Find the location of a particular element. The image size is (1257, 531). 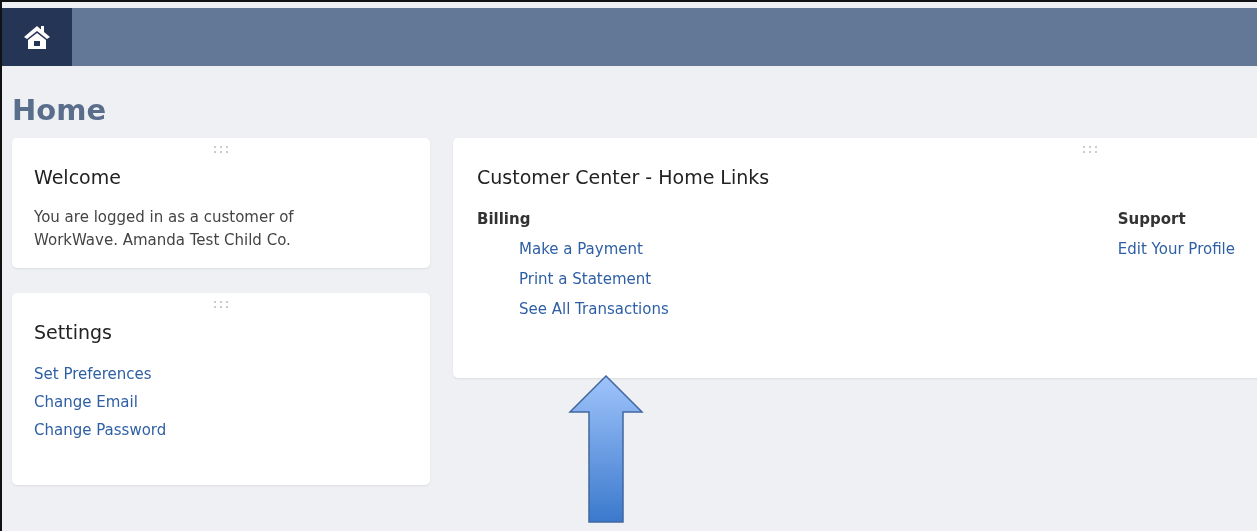

home-button is located at coordinates (37, 37).